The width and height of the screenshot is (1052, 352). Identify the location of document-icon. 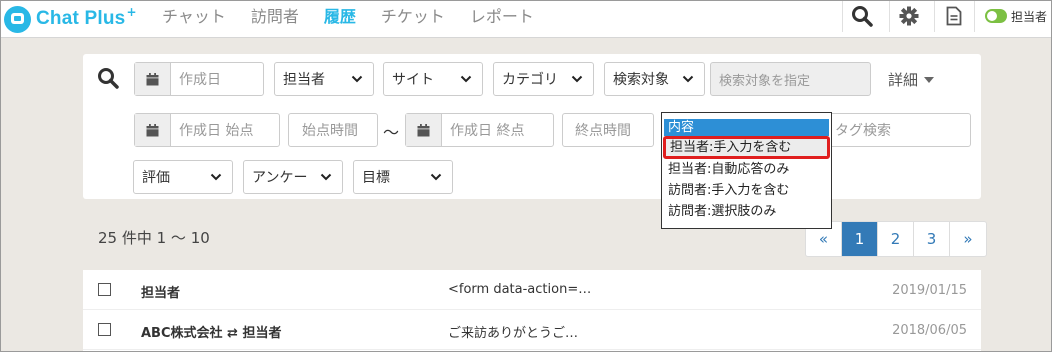
(953, 16).